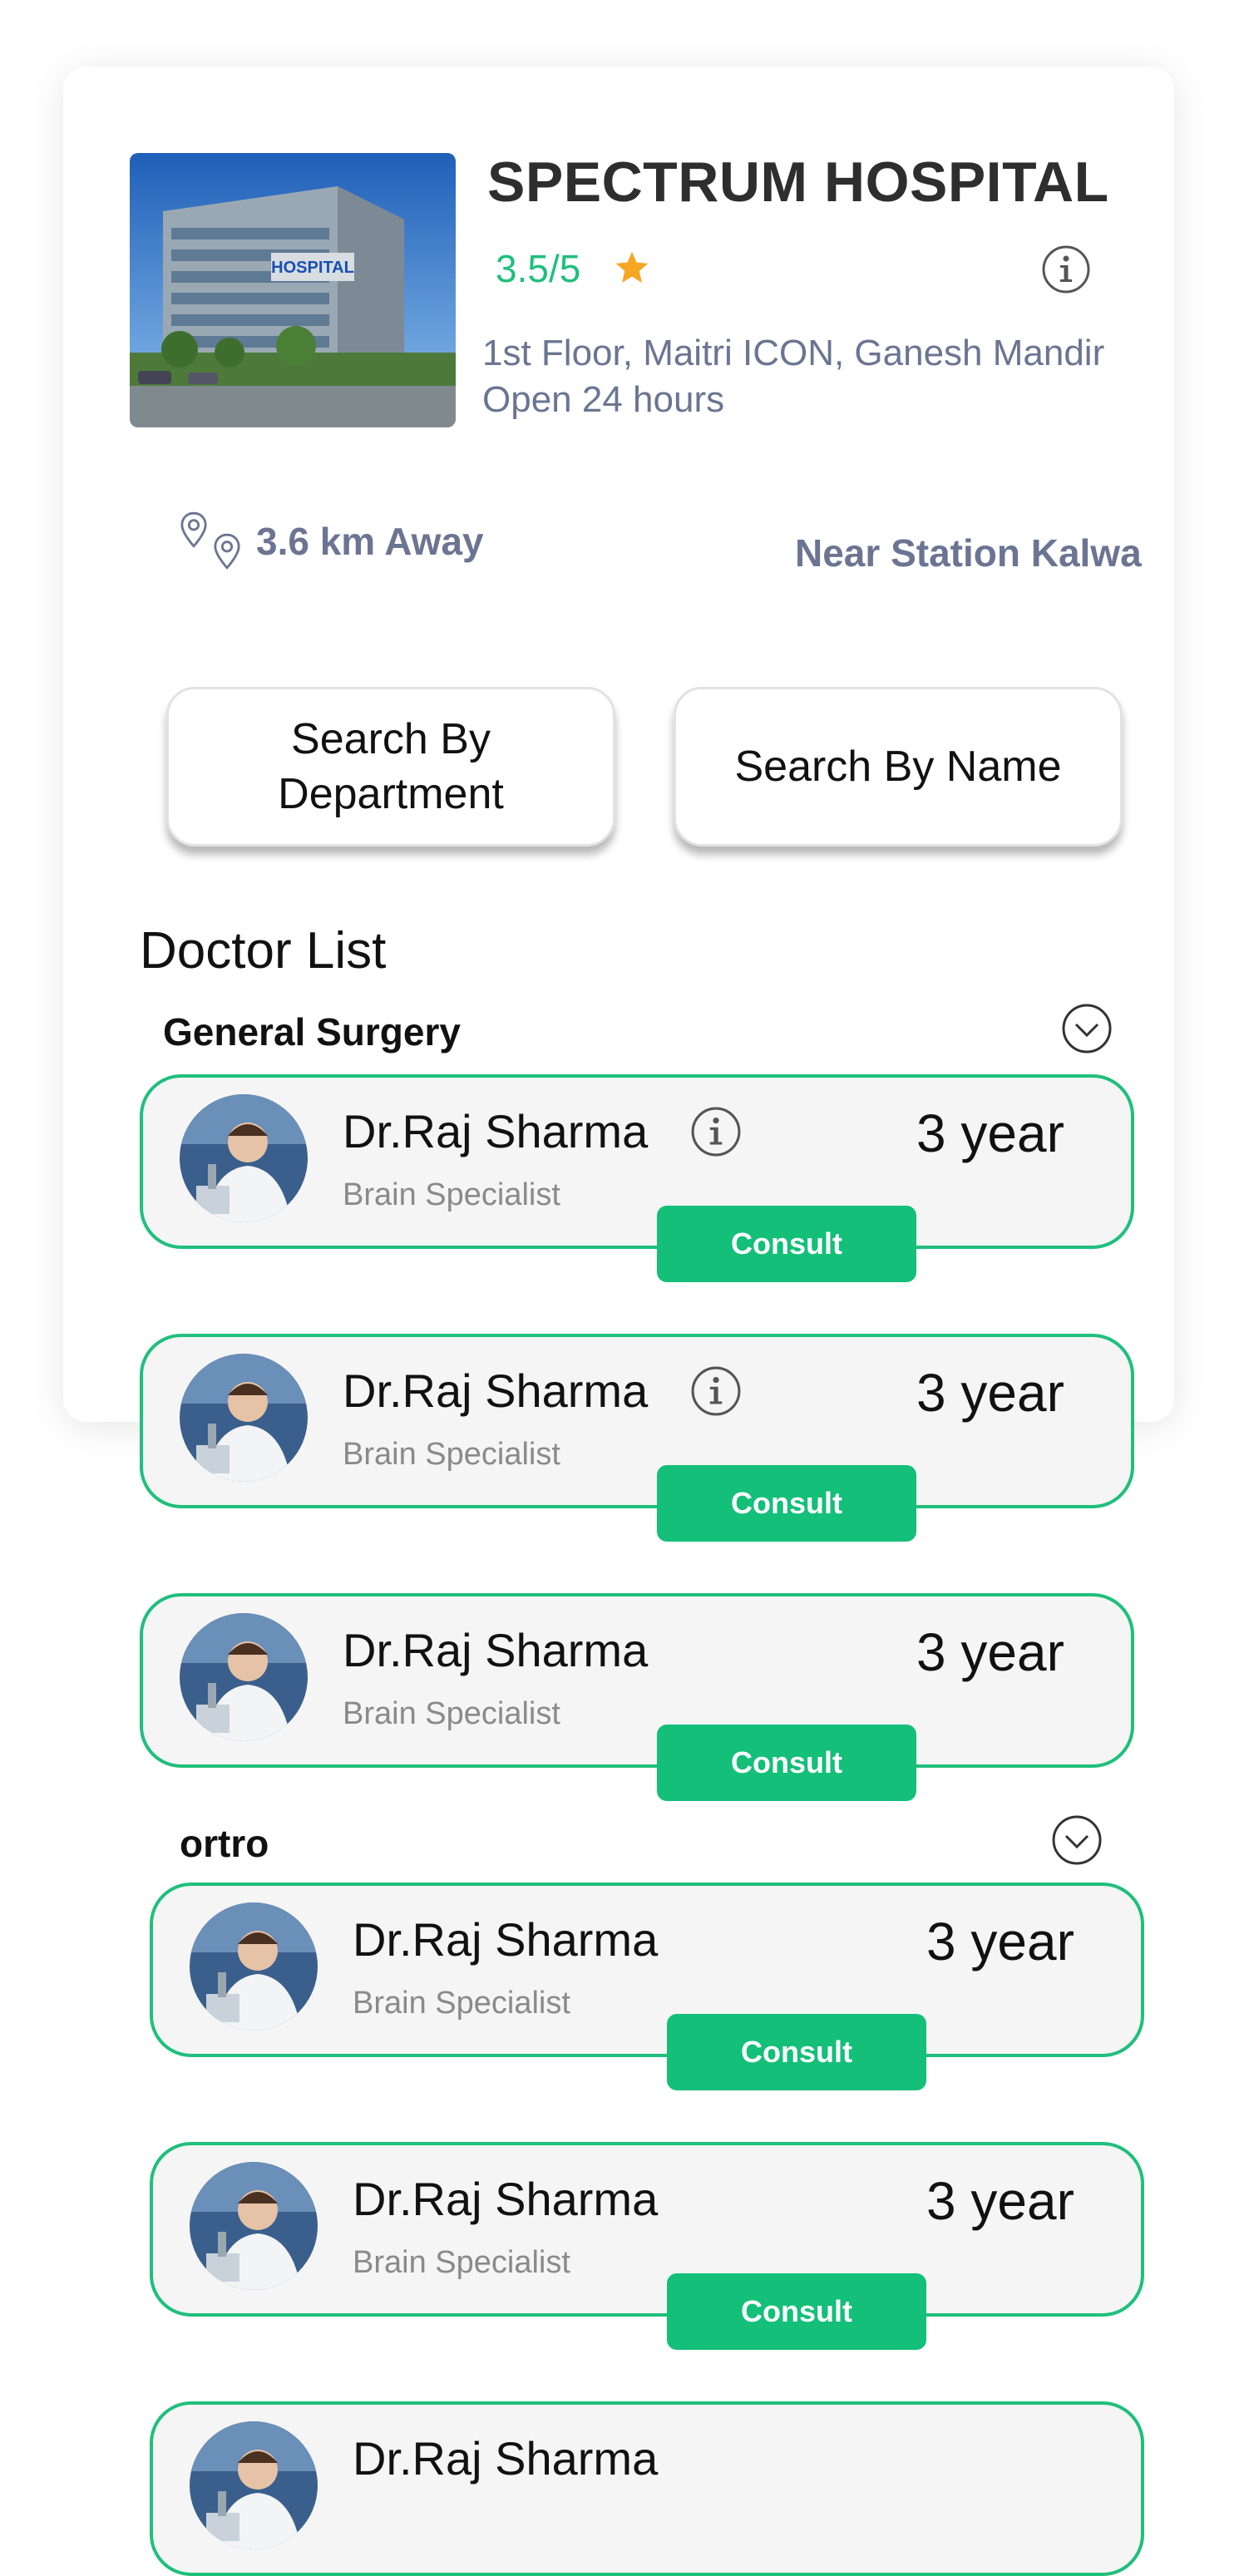 This screenshot has height=2576, width=1244. I want to click on hospital-rating: 3.5/5, so click(538, 268).